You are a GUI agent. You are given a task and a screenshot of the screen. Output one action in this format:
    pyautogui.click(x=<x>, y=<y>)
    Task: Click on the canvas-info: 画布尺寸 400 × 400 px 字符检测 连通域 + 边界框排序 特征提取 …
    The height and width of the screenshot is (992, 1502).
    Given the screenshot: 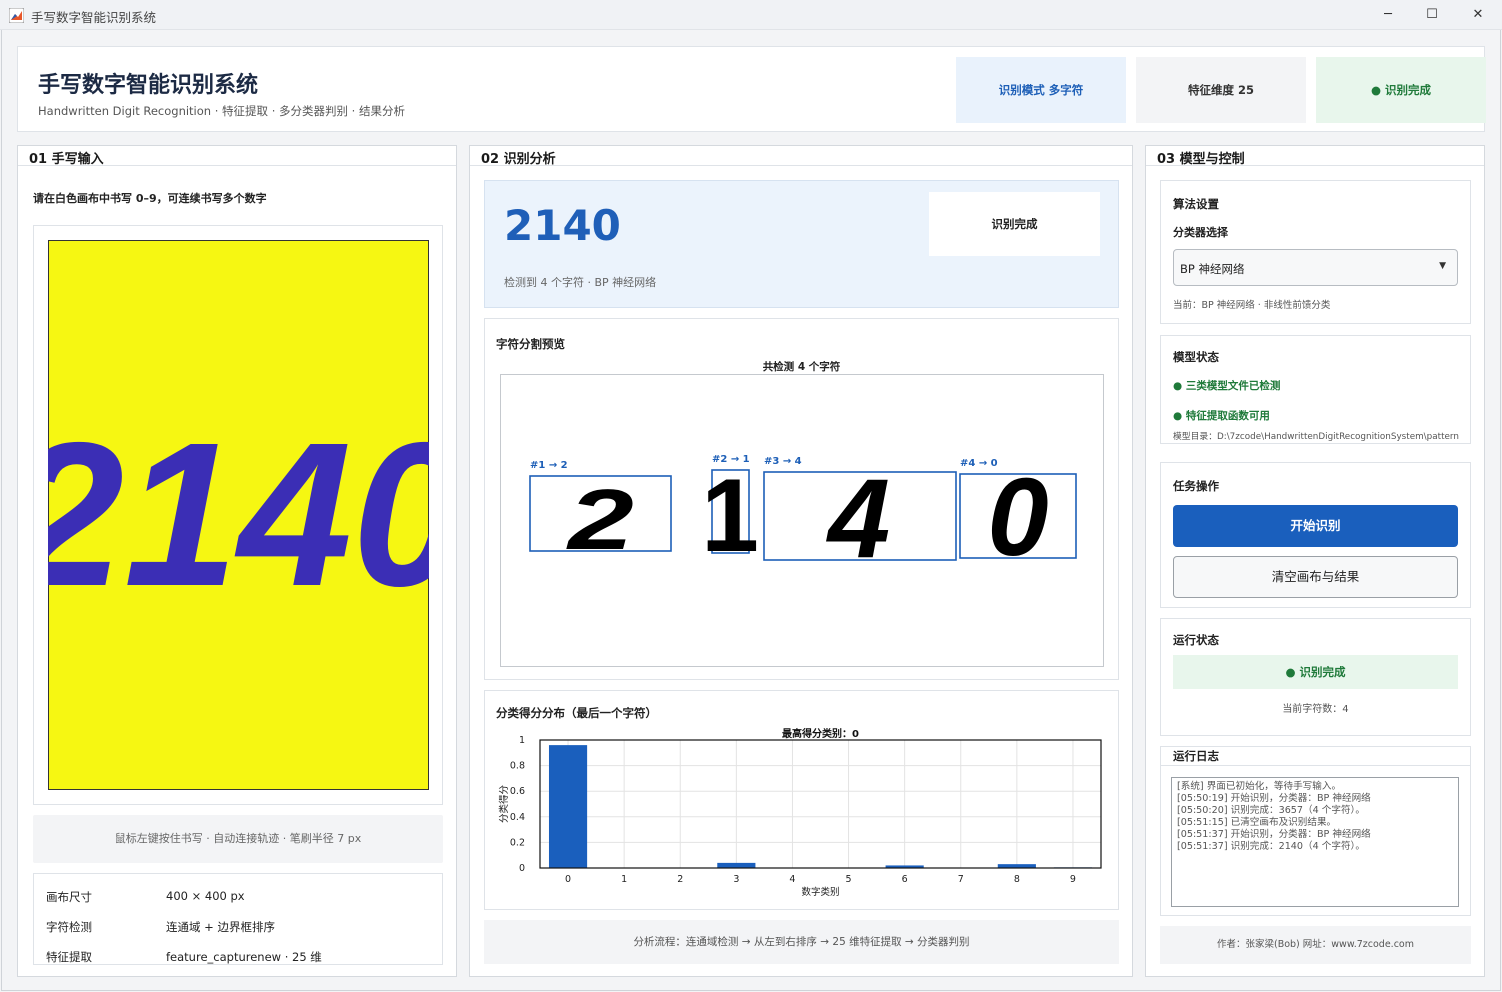 What is the action you would take?
    pyautogui.click(x=238, y=919)
    